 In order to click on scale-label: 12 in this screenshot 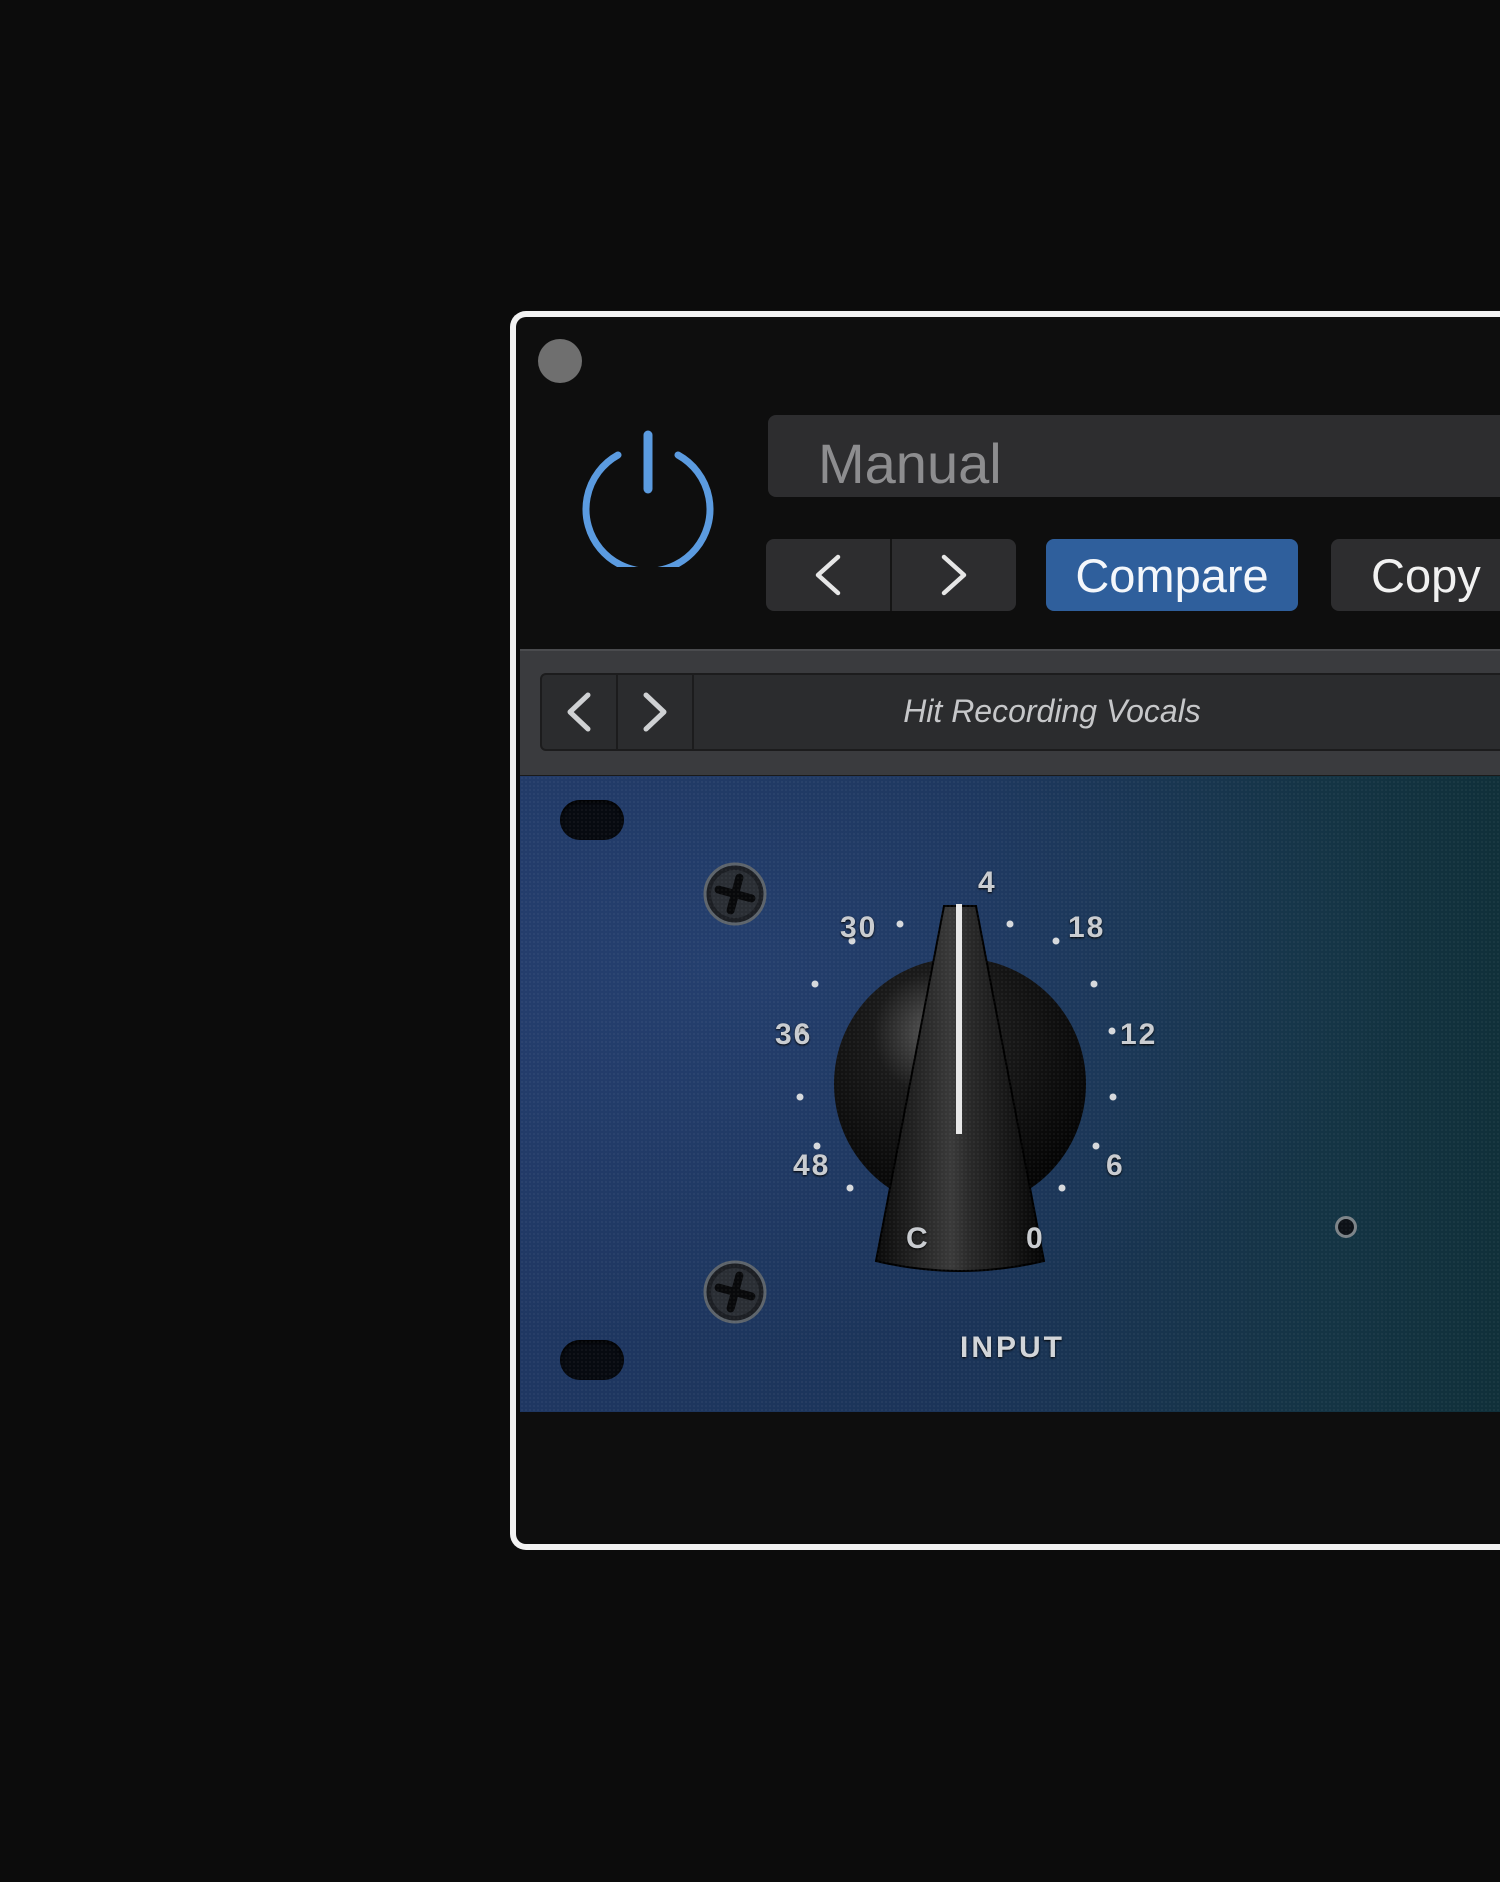, I will do `click(1139, 1034)`.